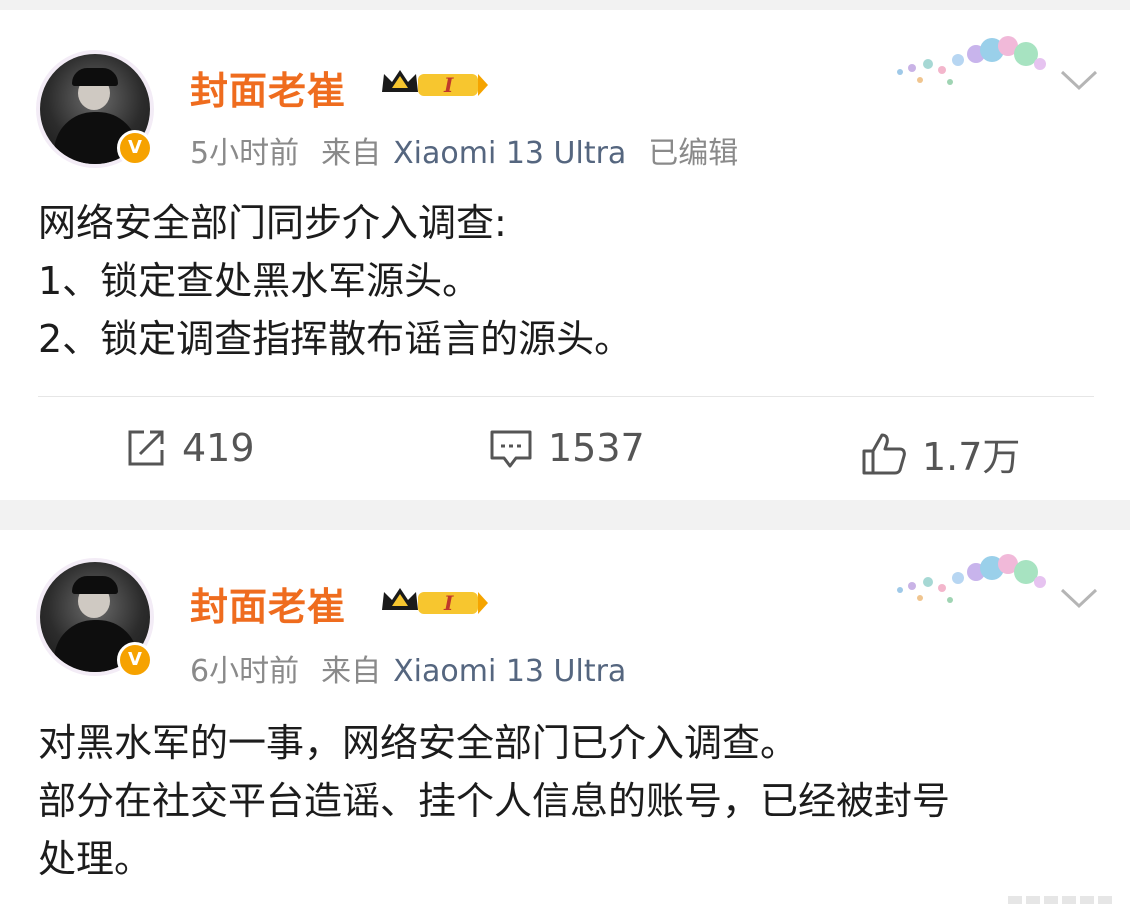  Describe the element at coordinates (693, 153) in the screenshot. I see `edited-label: 已编辑` at that location.